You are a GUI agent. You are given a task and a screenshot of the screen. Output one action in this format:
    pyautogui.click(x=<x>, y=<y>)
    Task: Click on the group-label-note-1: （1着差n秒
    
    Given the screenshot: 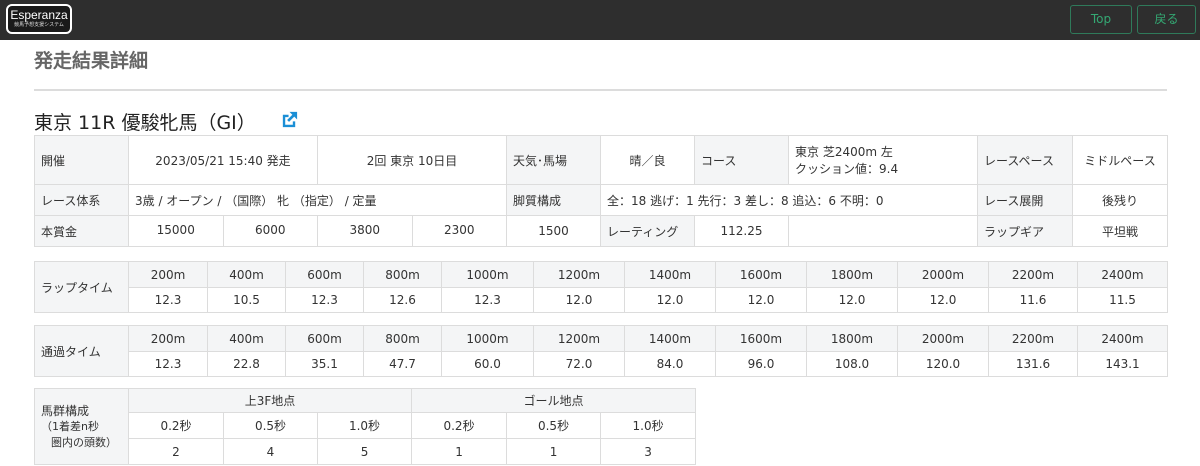 What is the action you would take?
    pyautogui.click(x=70, y=426)
    